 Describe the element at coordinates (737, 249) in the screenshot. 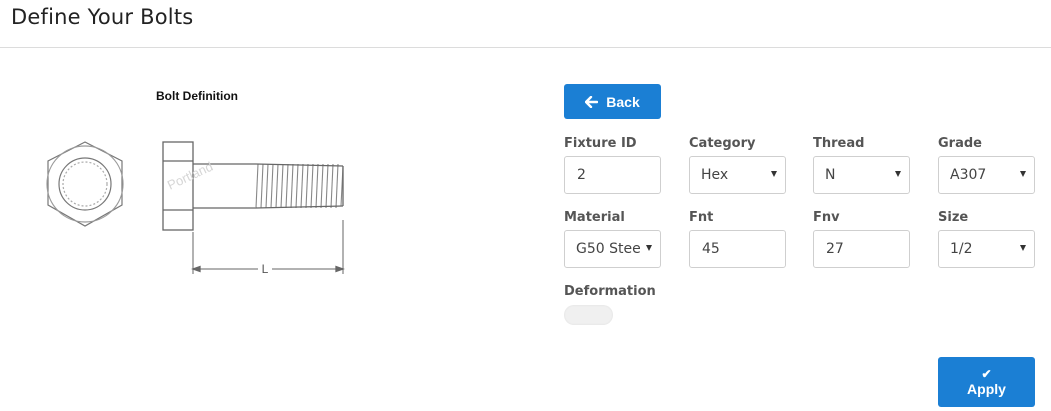

I see `fnt-input: 45` at that location.